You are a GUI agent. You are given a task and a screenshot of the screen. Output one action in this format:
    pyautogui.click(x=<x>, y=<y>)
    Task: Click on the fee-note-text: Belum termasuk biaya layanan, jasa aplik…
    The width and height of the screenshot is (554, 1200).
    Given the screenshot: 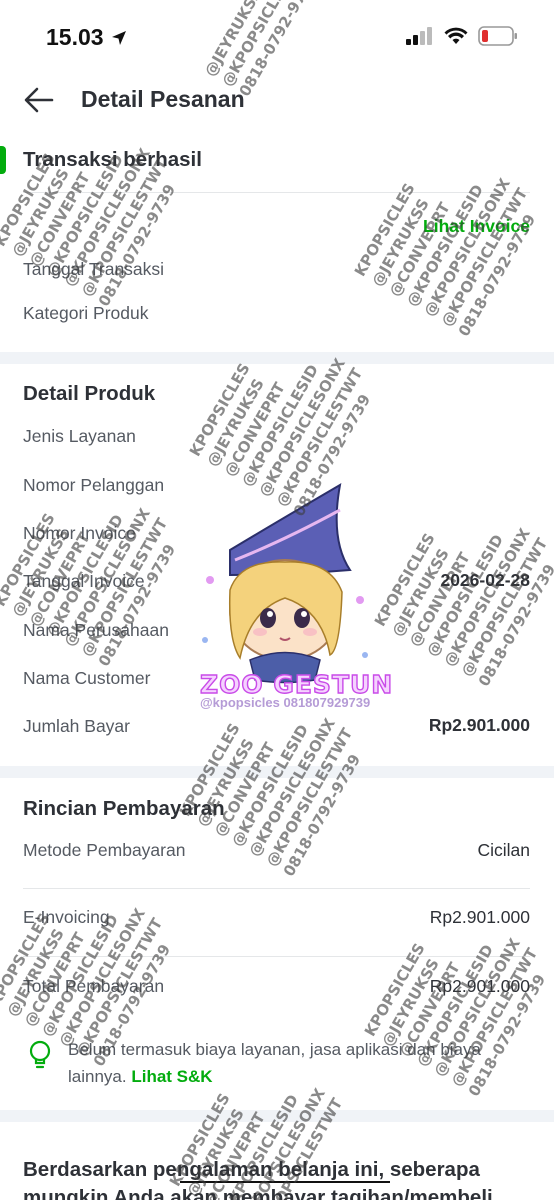 What is the action you would take?
    pyautogui.click(x=300, y=1063)
    